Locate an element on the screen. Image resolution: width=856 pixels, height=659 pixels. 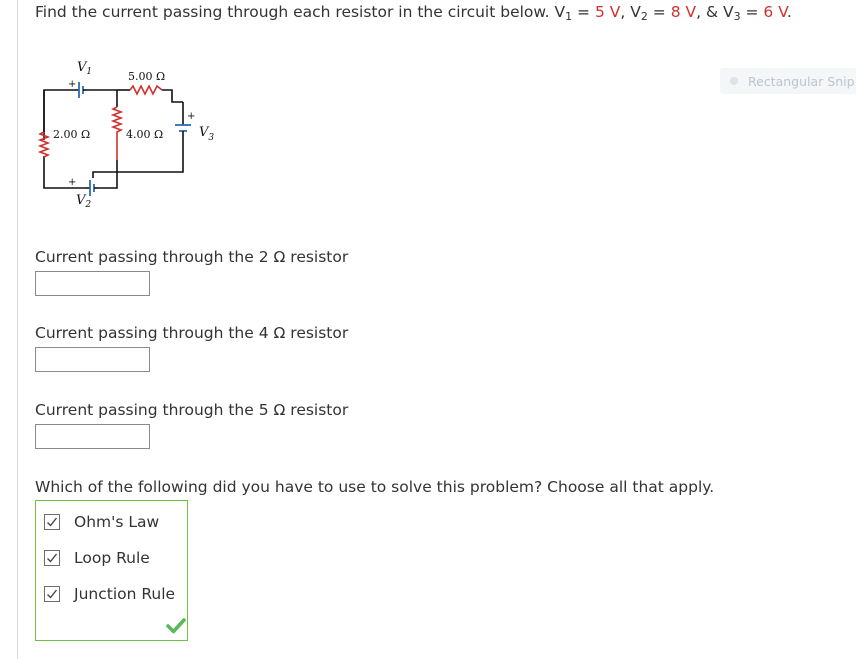
part-2ohm-label: Current passing through the 2 Ω resistor is located at coordinates (192, 257).